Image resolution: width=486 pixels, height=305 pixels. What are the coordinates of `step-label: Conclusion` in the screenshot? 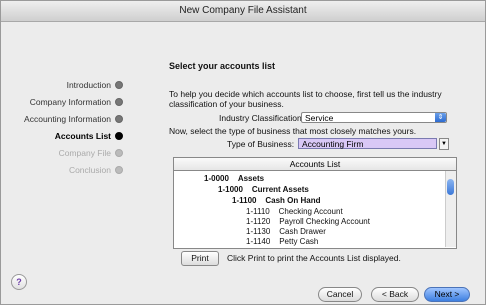 It's located at (89, 170).